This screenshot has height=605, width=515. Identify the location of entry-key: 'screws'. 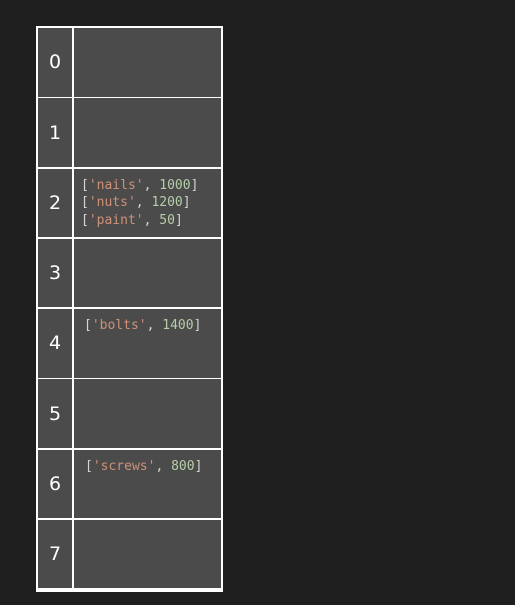
(124, 466).